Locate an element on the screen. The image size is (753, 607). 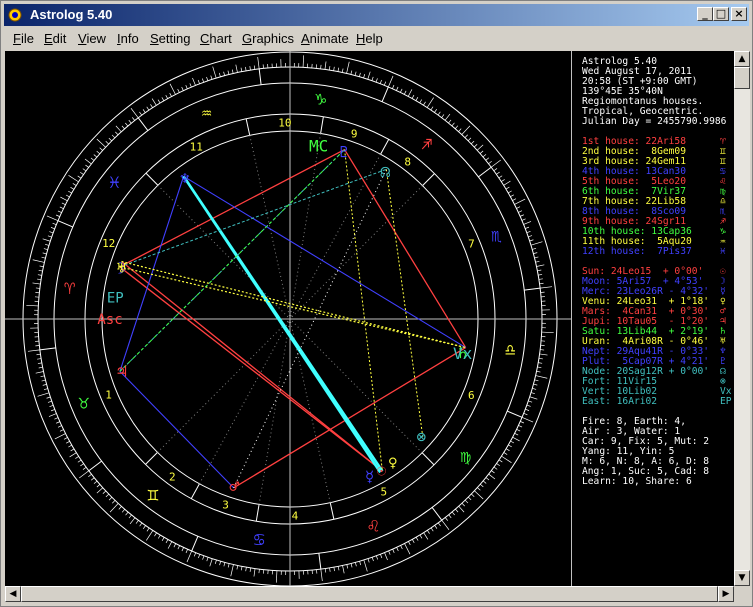
menu-help: Help is located at coordinates (369, 39).